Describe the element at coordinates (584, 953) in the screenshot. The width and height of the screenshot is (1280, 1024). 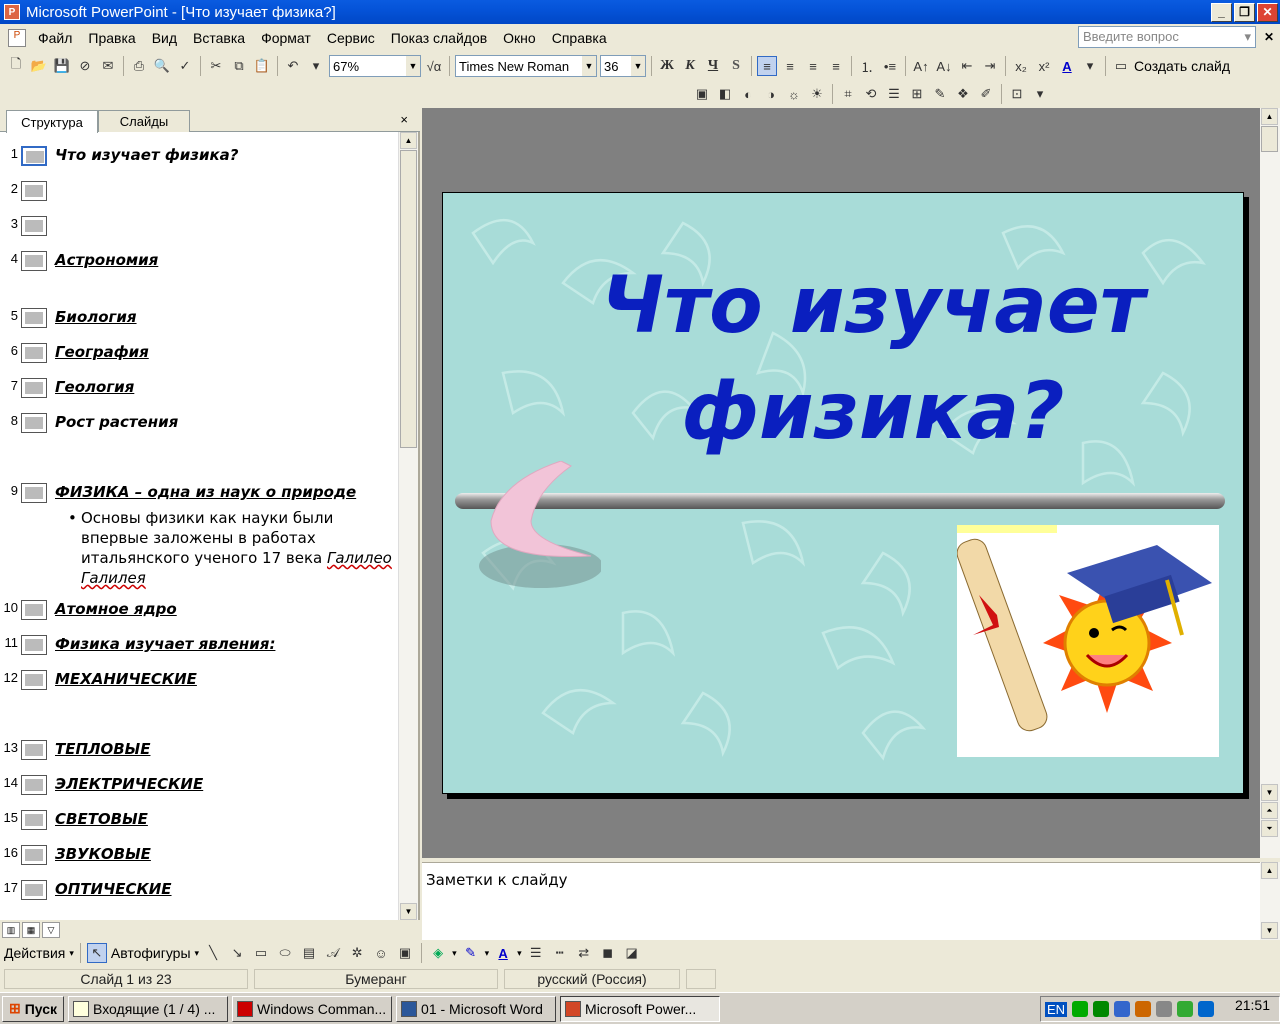
I see `arrow-style-icon: ⇄` at that location.